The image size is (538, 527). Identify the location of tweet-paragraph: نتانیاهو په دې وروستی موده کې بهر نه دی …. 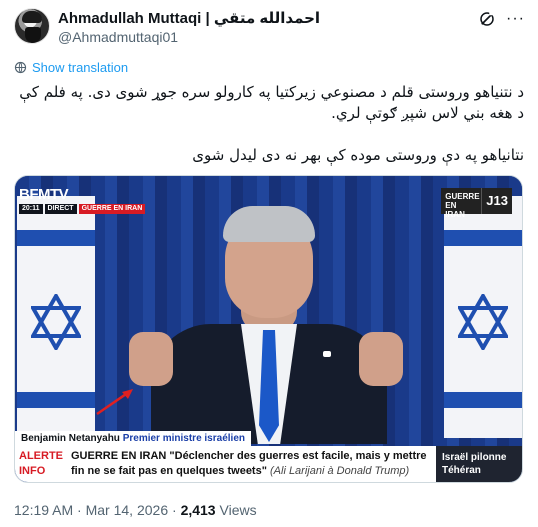
(358, 155).